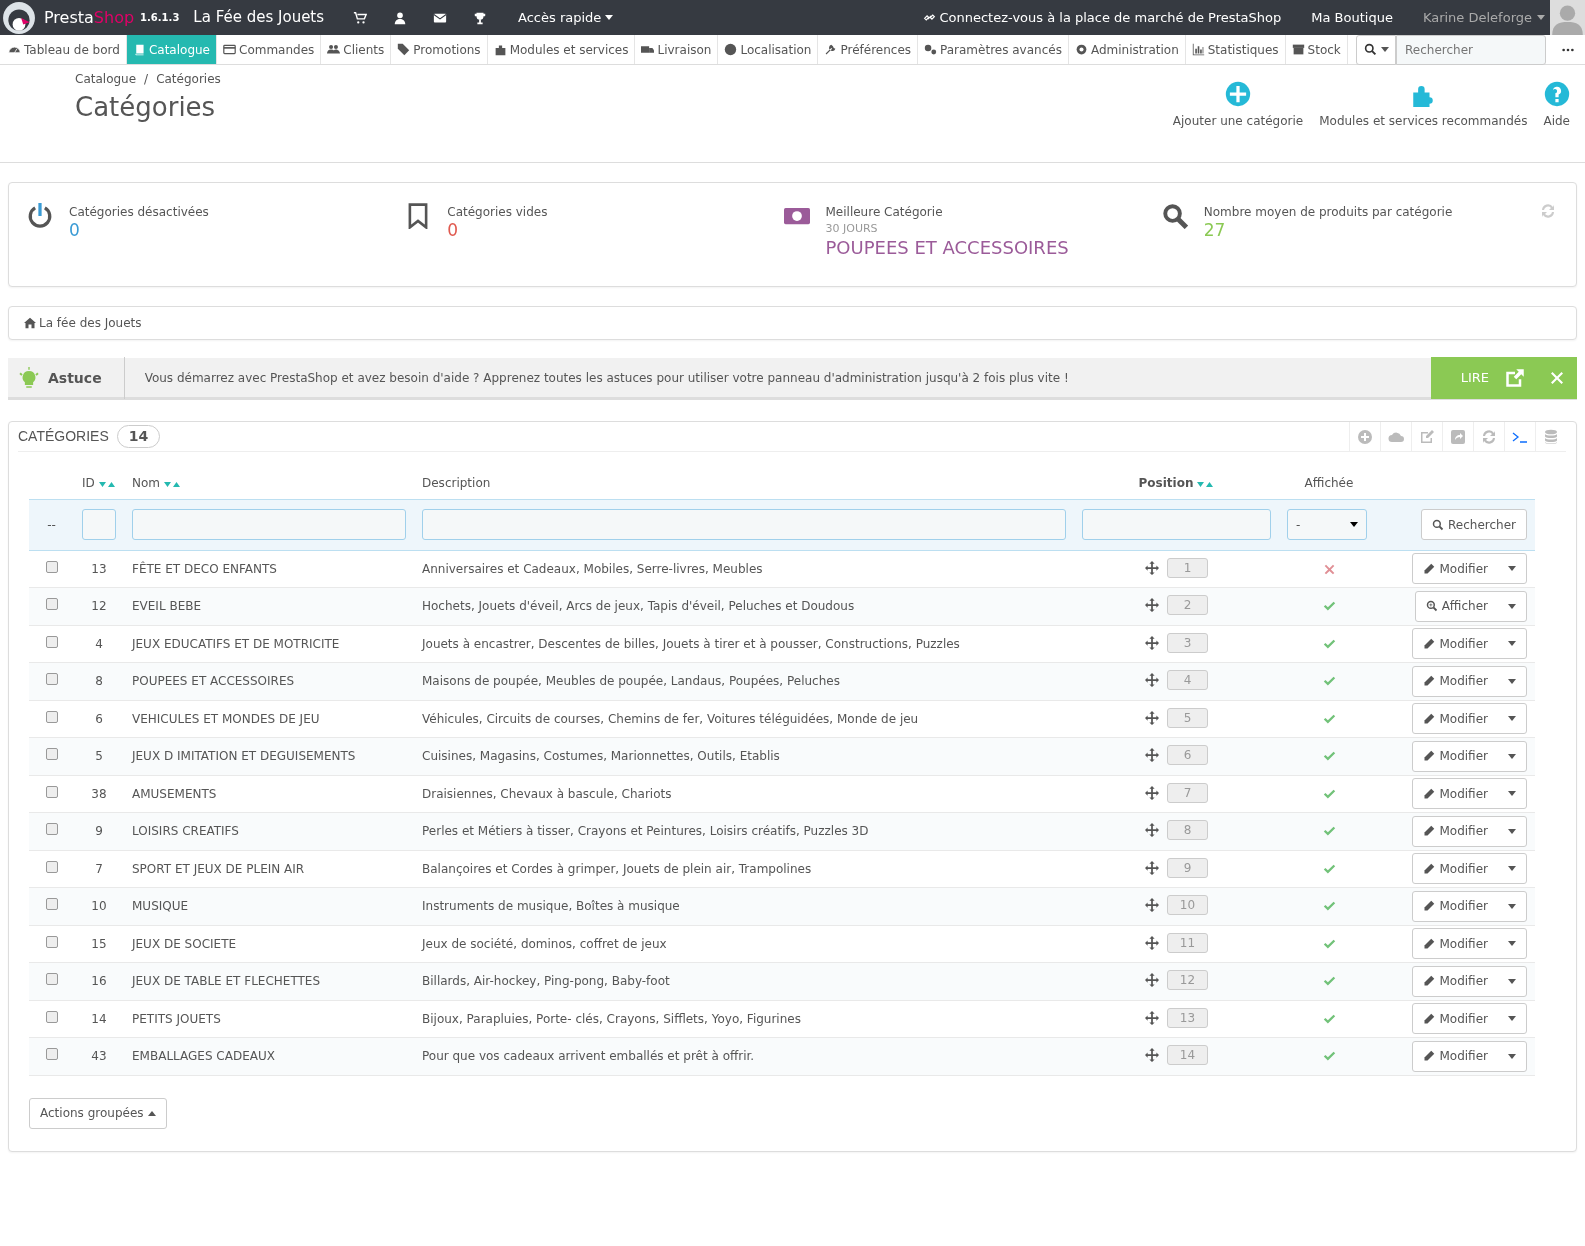  I want to click on page-title: Catégories, so click(146, 108).